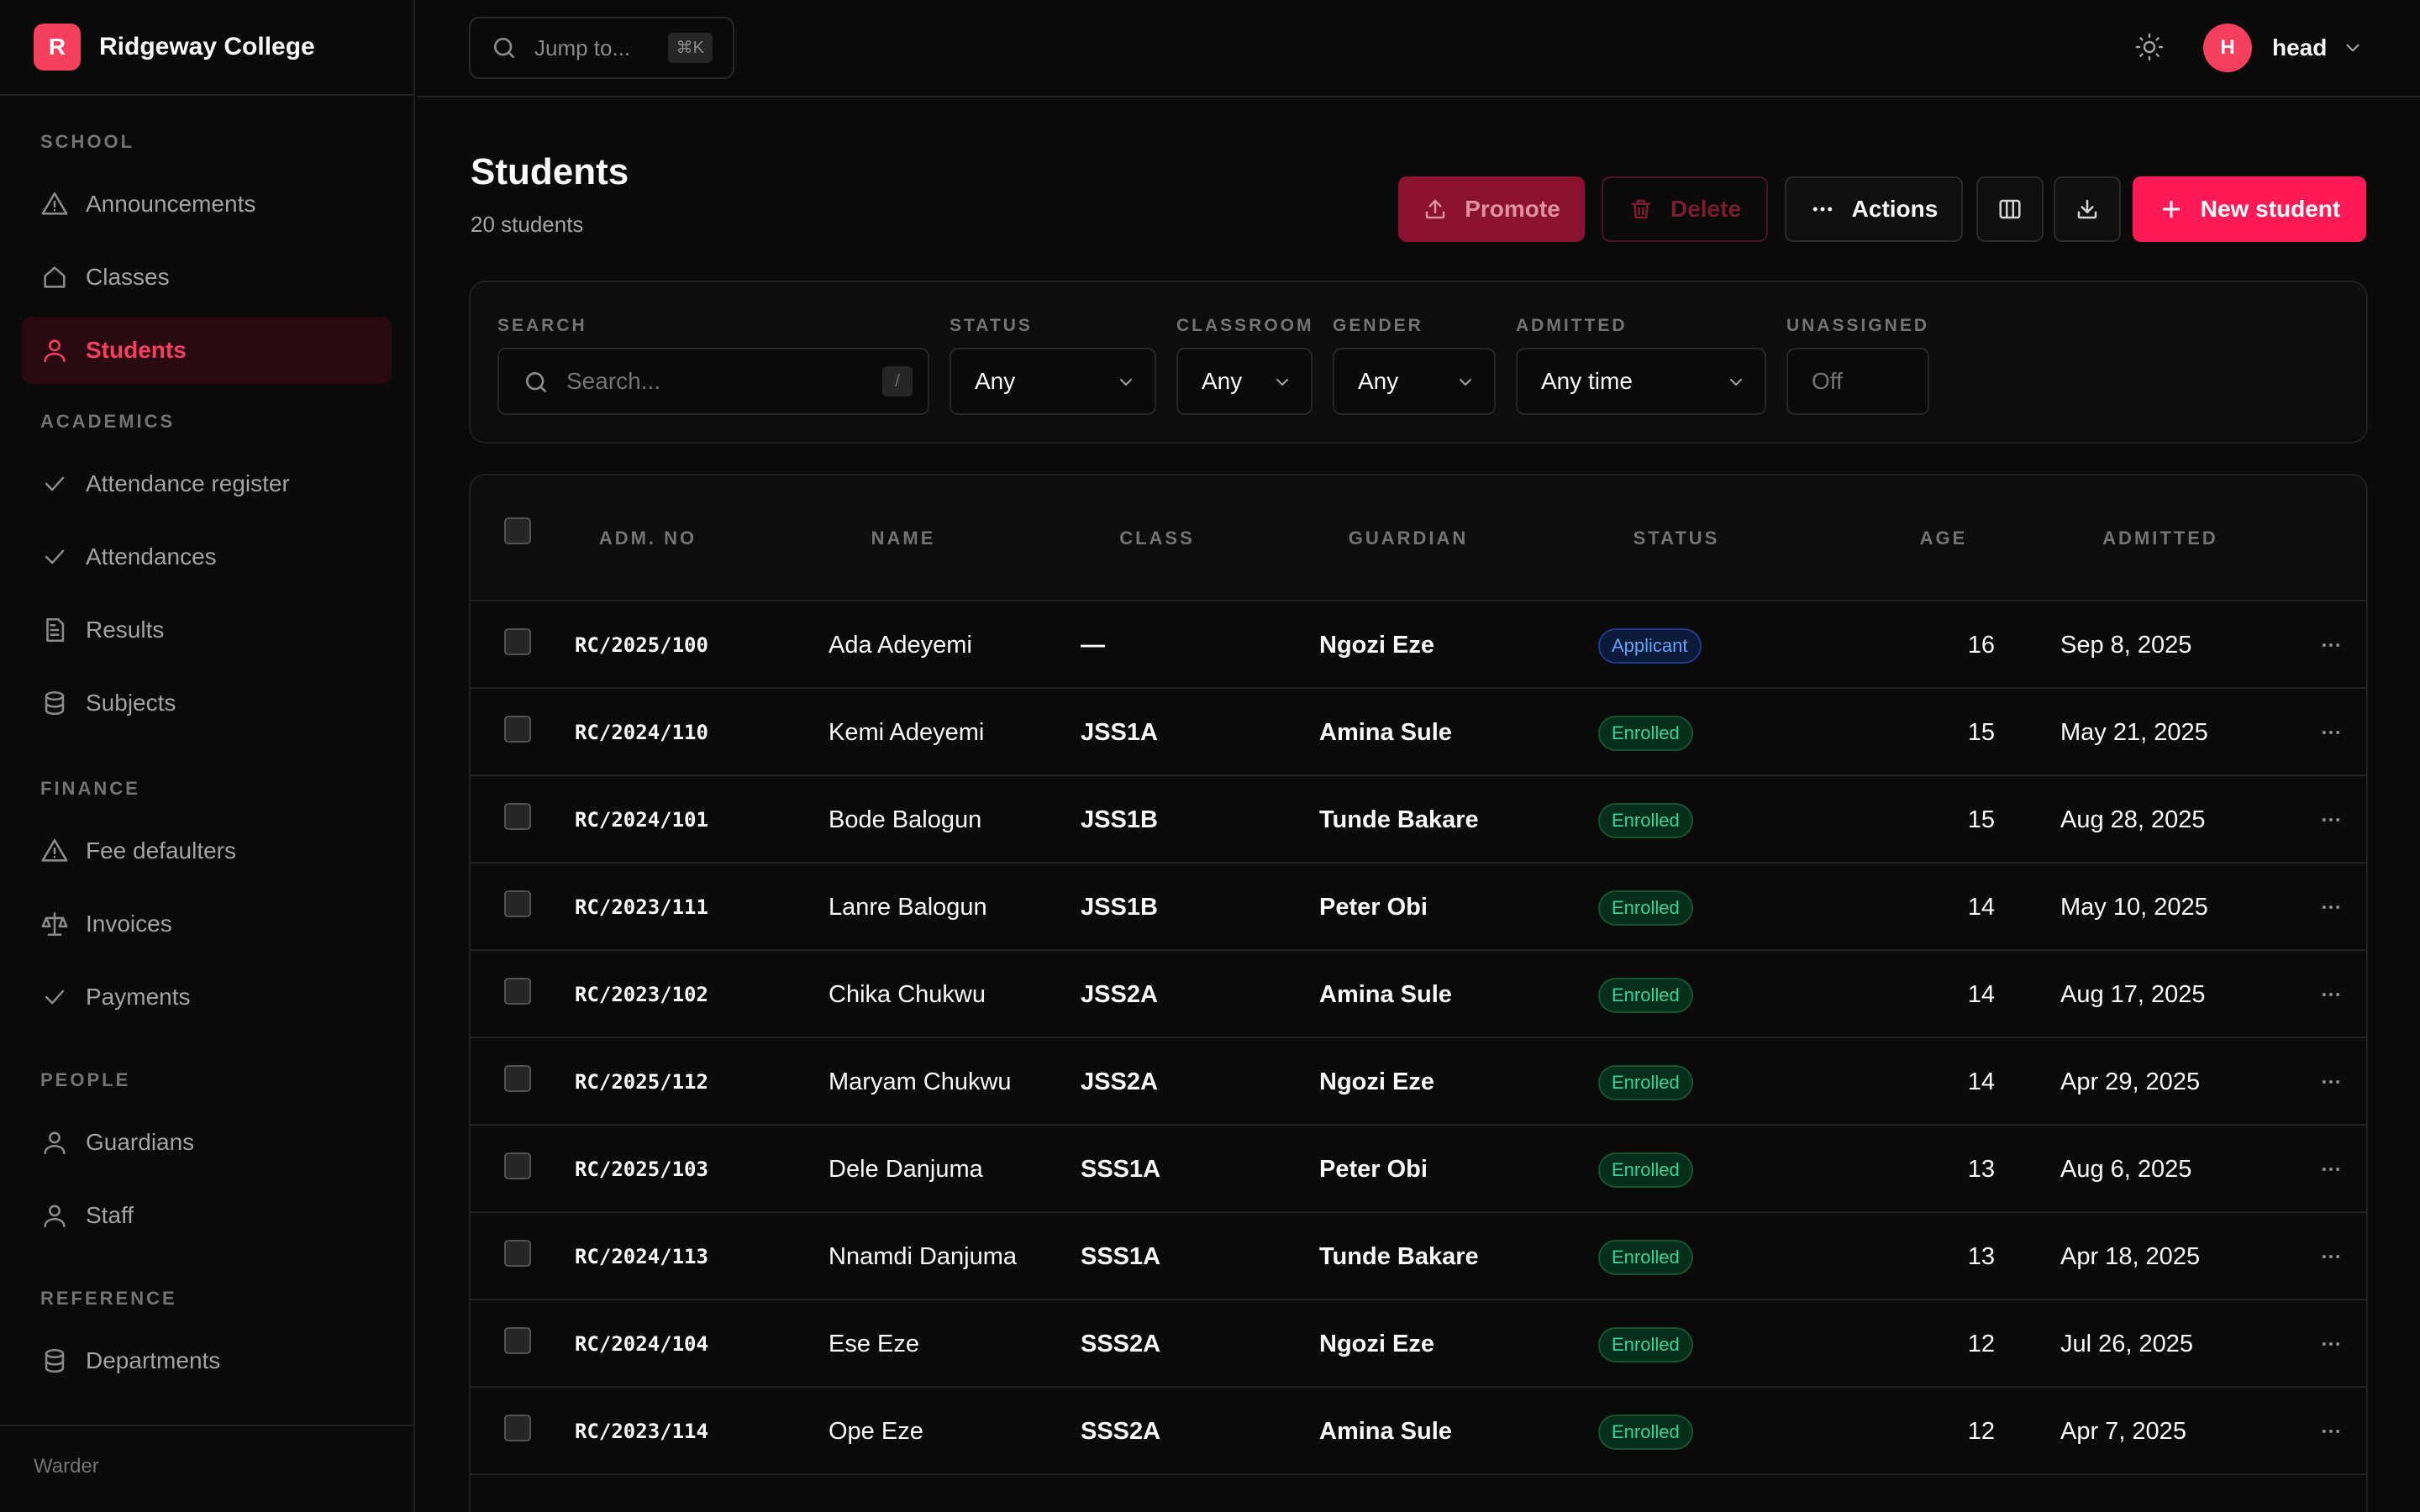  What do you see at coordinates (713, 381) in the screenshot?
I see `search-input: Search... /` at bounding box center [713, 381].